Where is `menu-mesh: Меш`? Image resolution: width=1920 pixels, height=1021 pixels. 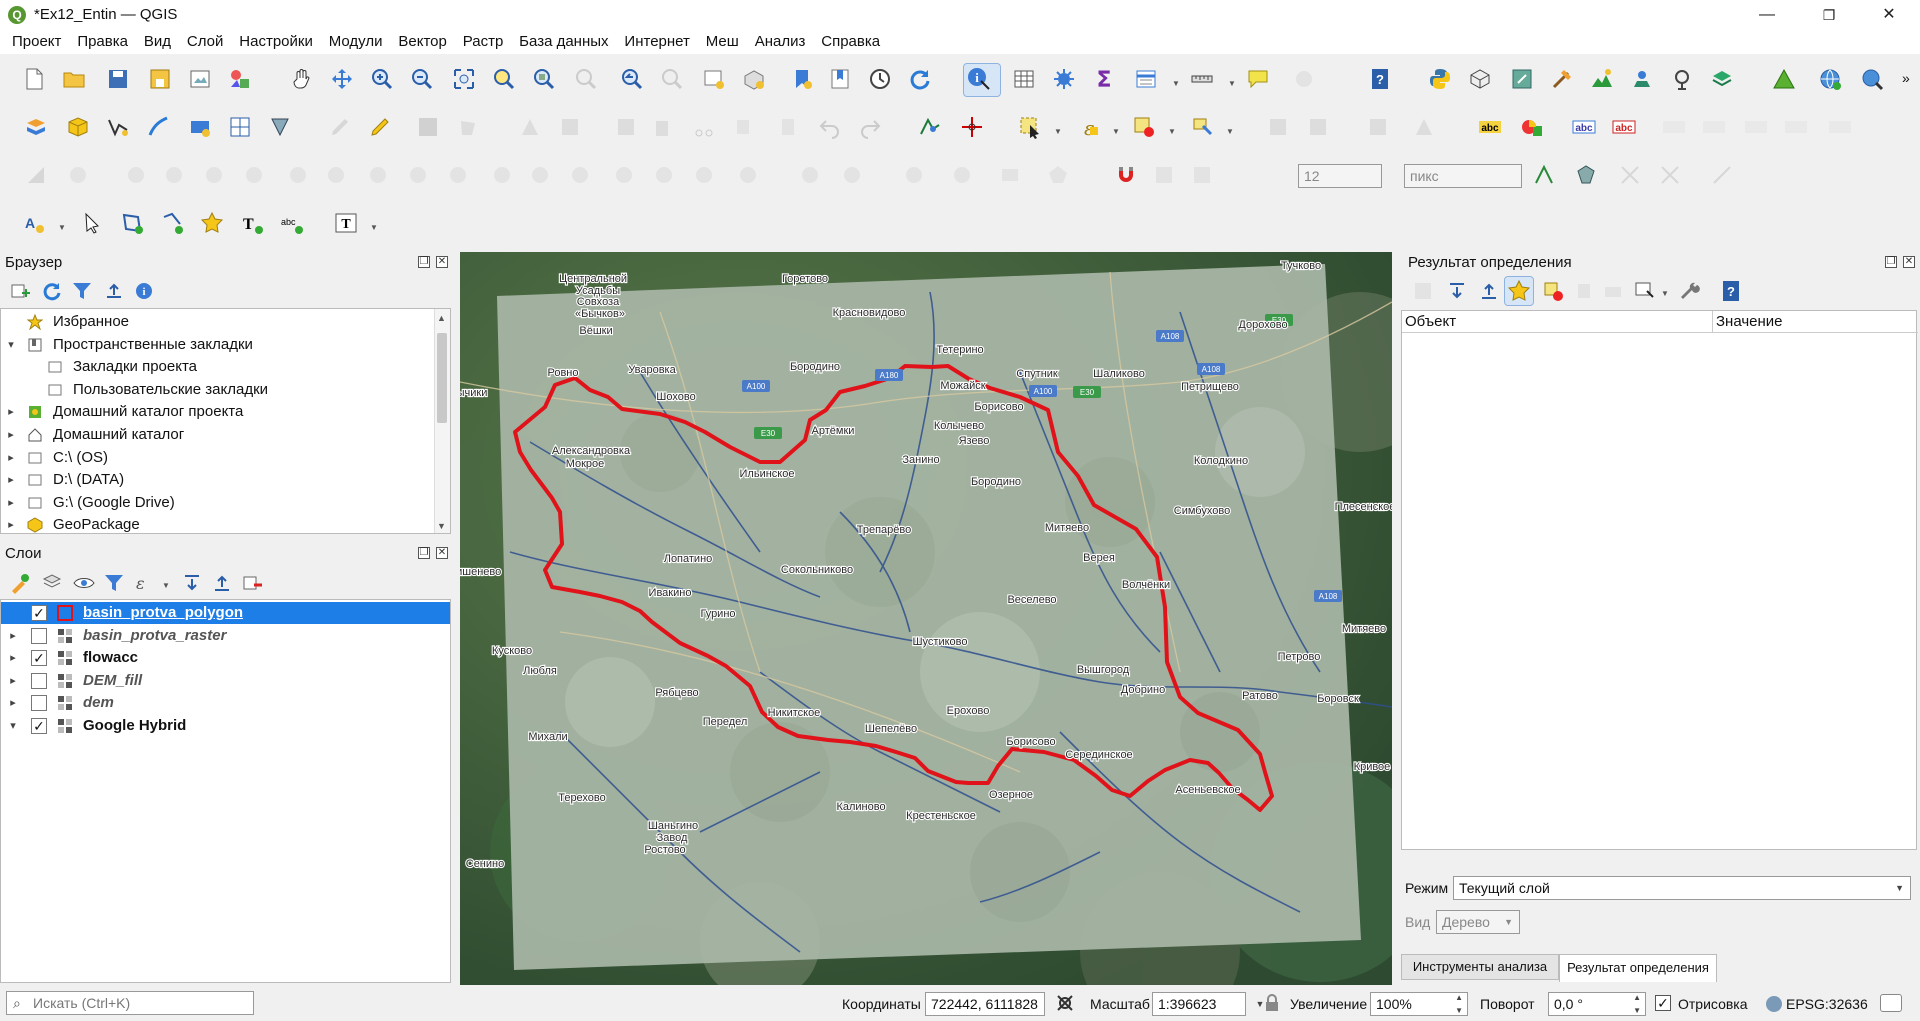
menu-mesh: Меш is located at coordinates (722, 41).